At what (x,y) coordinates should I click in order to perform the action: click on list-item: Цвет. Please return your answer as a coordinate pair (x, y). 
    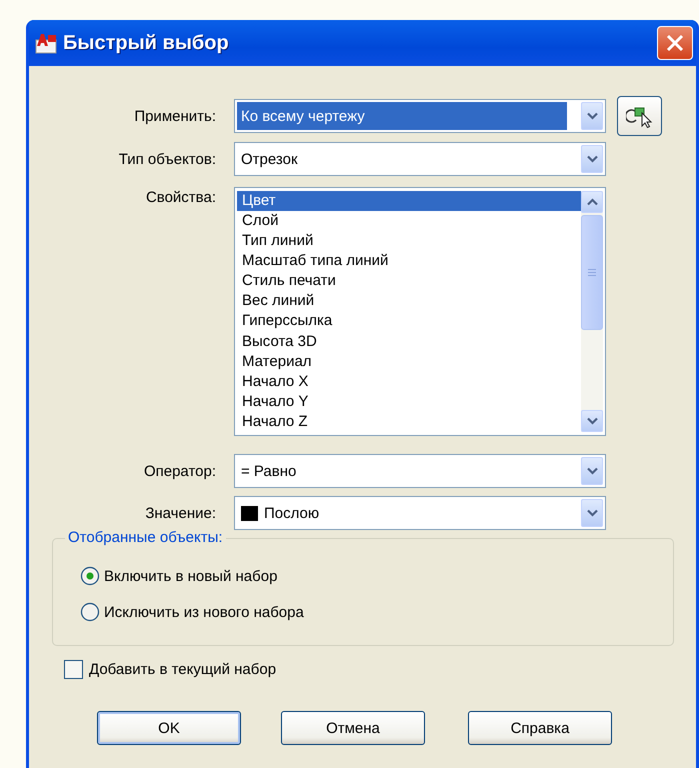
    Looking at the image, I should click on (409, 201).